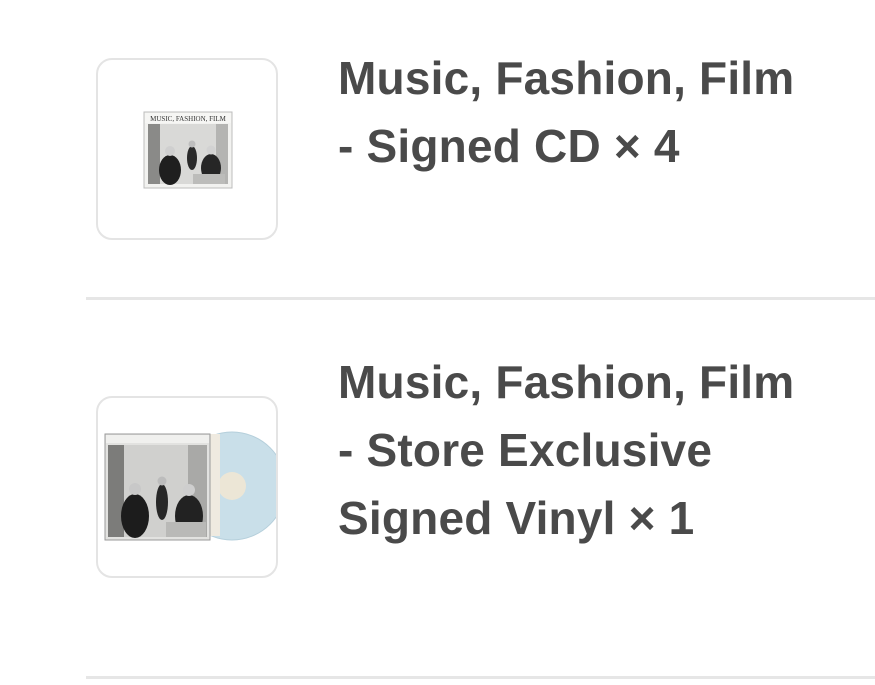 The image size is (875, 685). Describe the element at coordinates (190, 486) in the screenshot. I see `vinyl-image` at that location.